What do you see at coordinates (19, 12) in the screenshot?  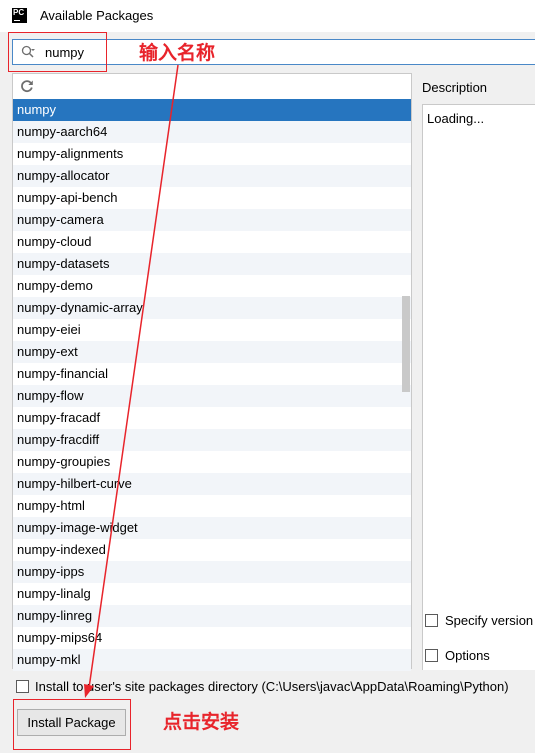 I see `app-icon-text: PC` at bounding box center [19, 12].